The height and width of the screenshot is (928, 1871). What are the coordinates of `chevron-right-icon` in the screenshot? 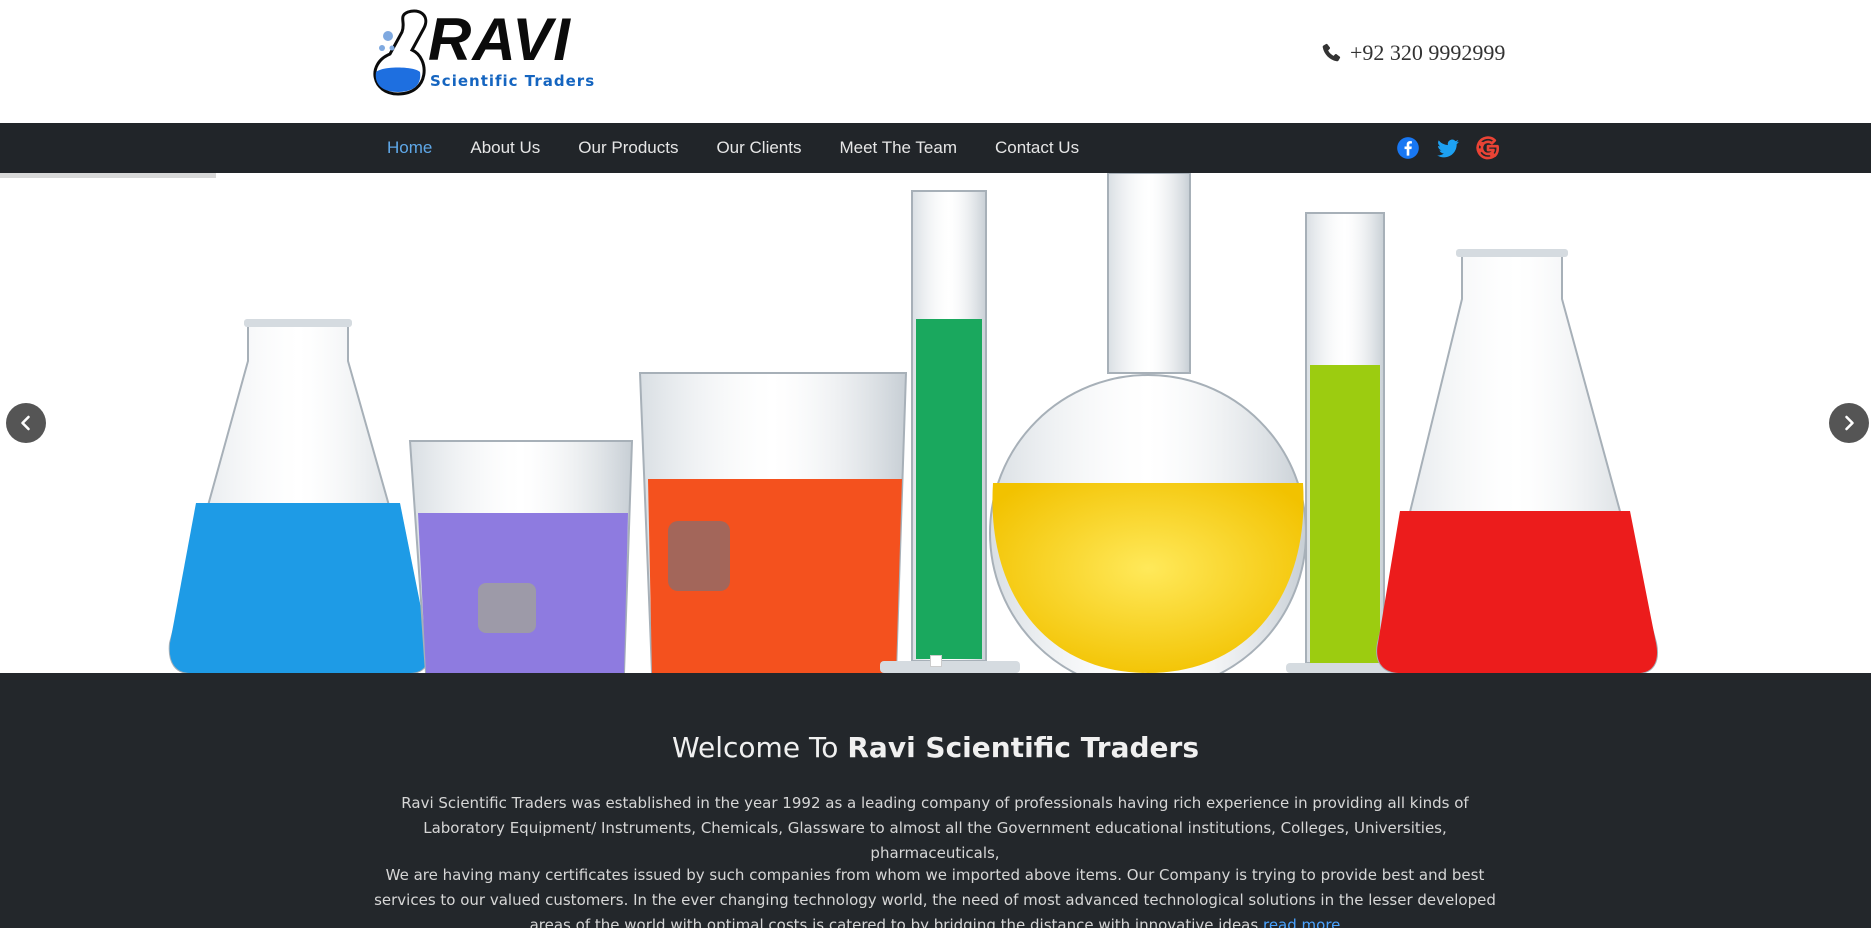 It's located at (1849, 423).